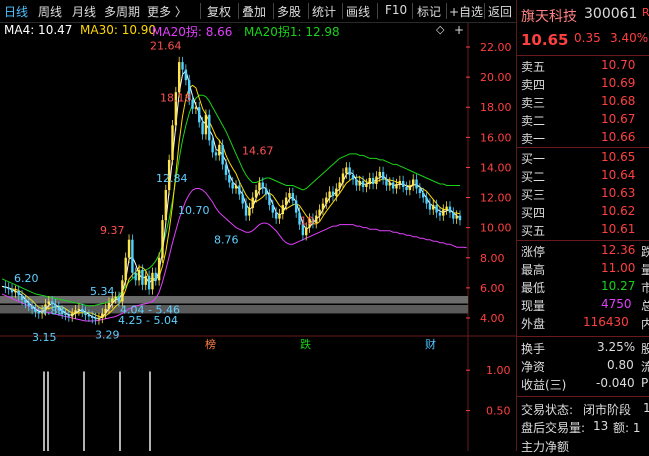 This screenshot has height=456, width=649. What do you see at coordinates (645, 349) in the screenshot?
I see `stat2-tail: 股` at bounding box center [645, 349].